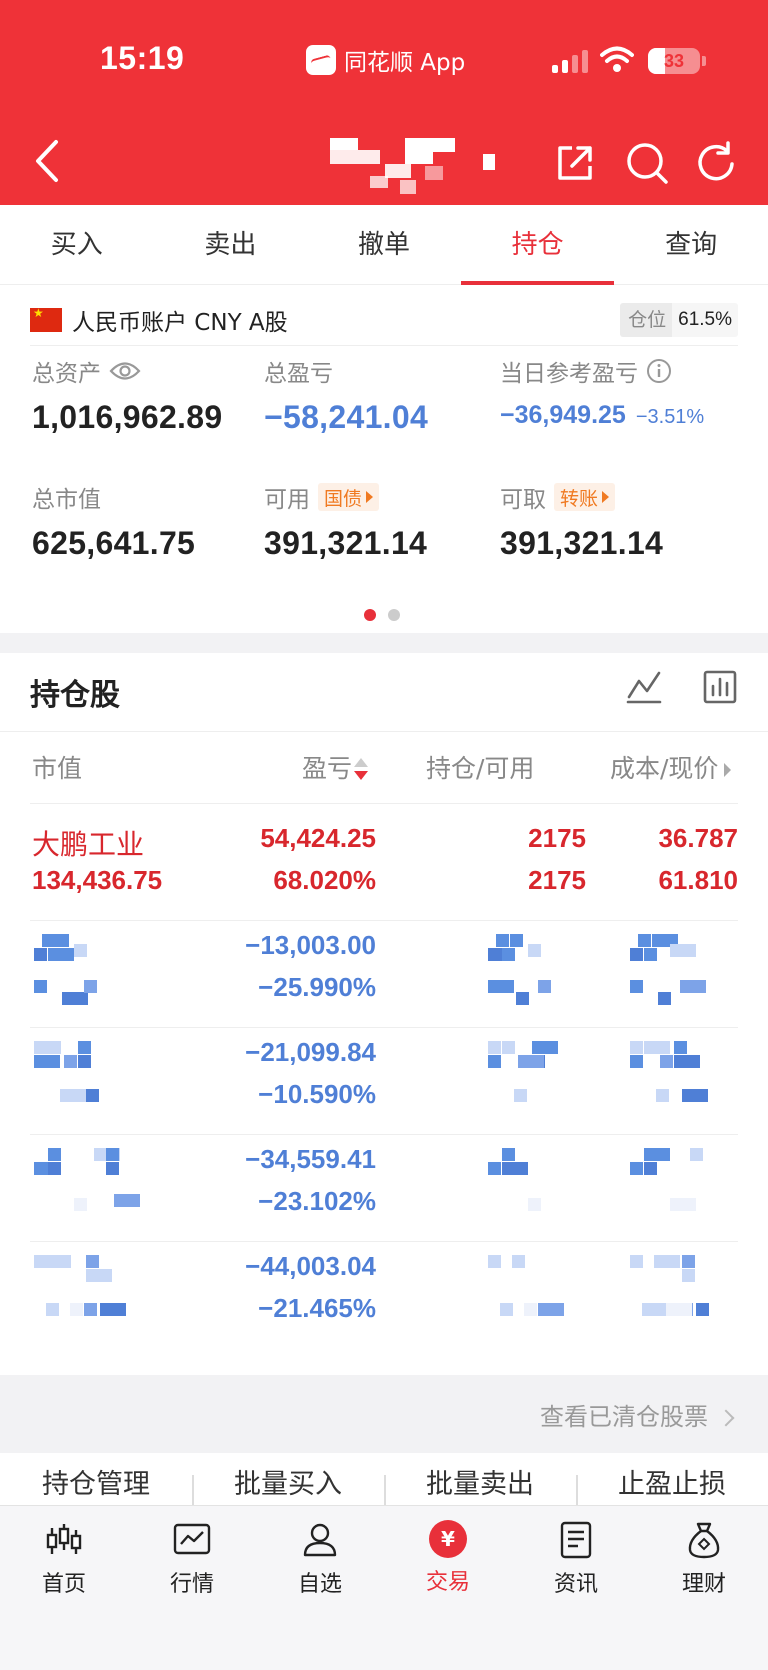 The height and width of the screenshot is (1670, 768). What do you see at coordinates (46, 319) in the screenshot?
I see `china-flag-icon` at bounding box center [46, 319].